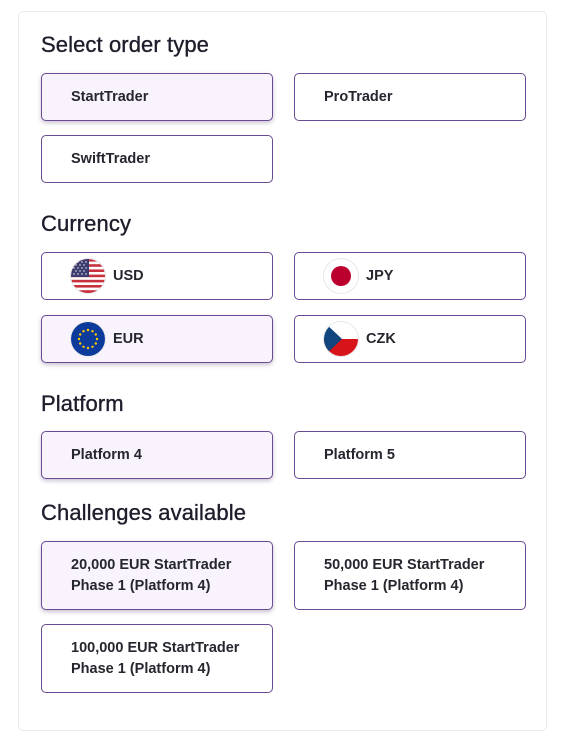 The width and height of the screenshot is (568, 731). What do you see at coordinates (157, 97) in the screenshot?
I see `order-type-starttrader: StartTrader` at bounding box center [157, 97].